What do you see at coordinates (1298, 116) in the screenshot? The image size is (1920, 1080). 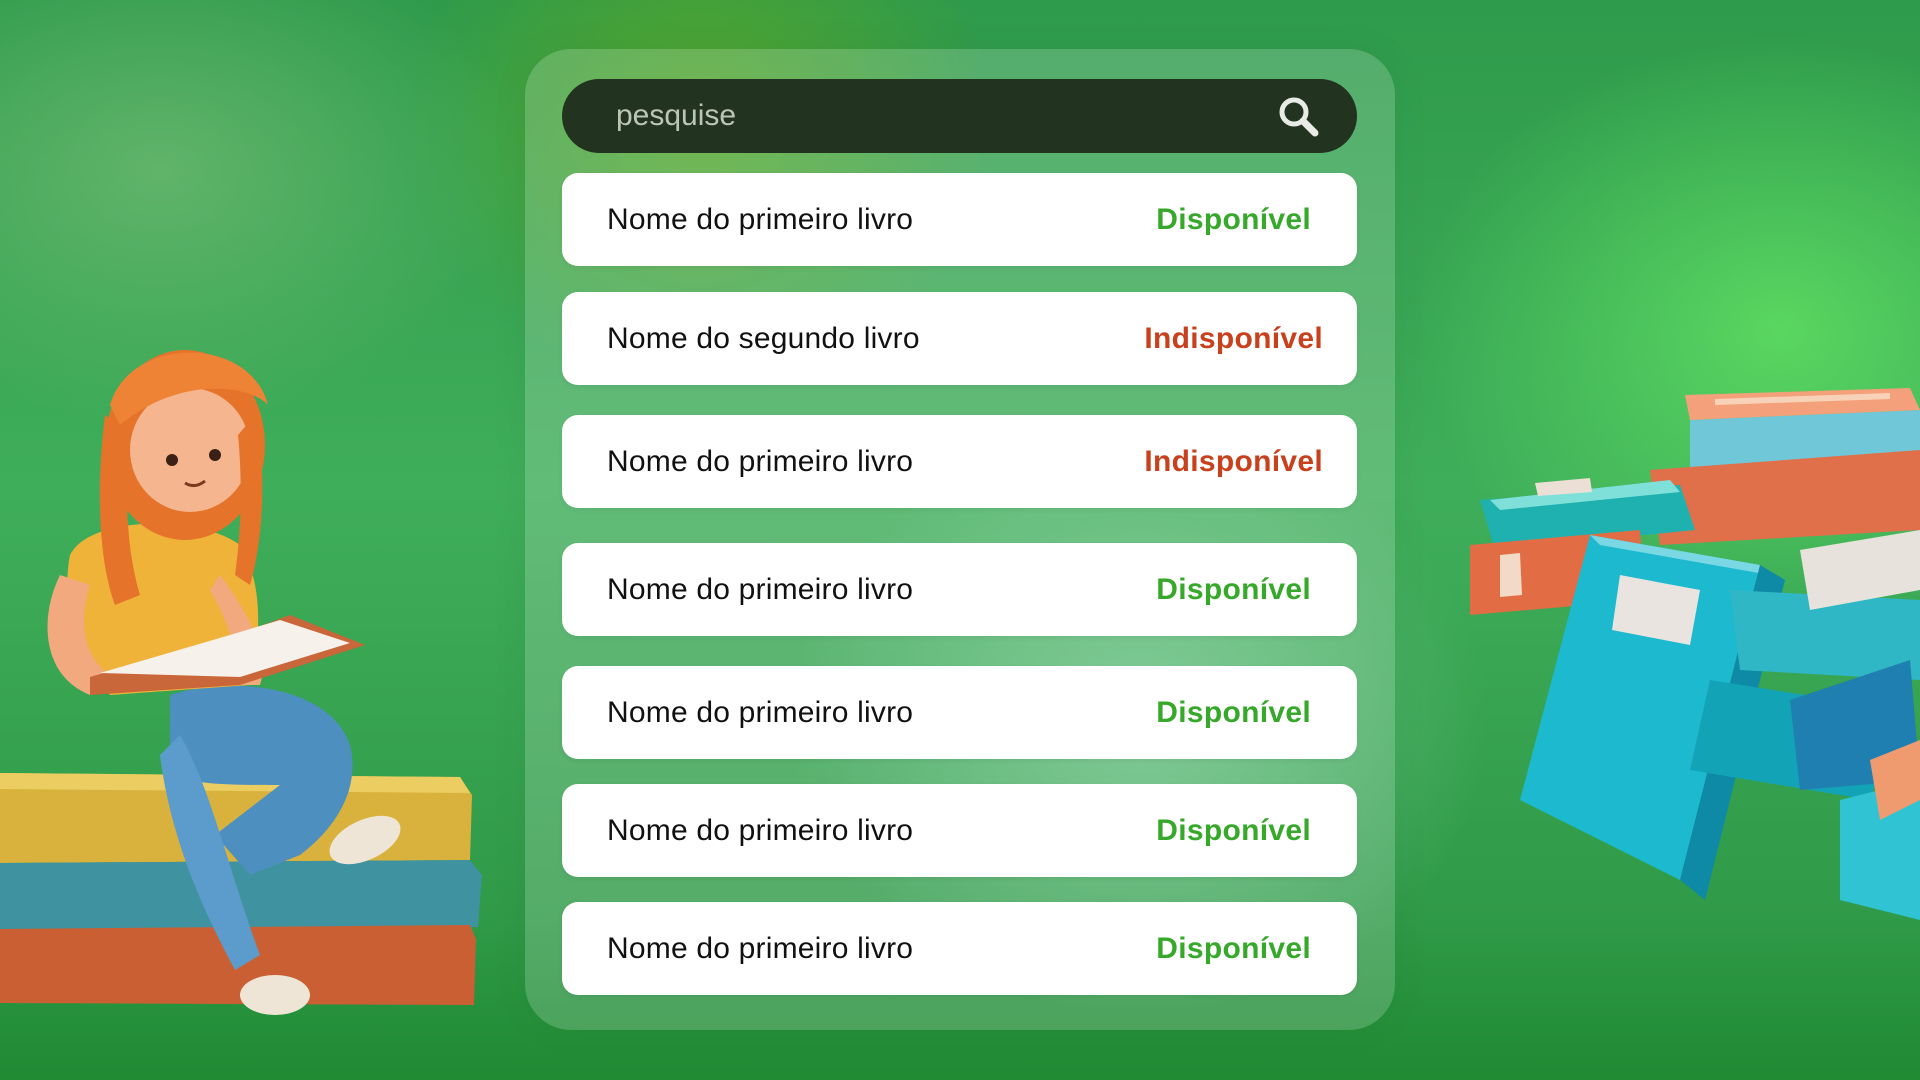 I see `search-icon` at bounding box center [1298, 116].